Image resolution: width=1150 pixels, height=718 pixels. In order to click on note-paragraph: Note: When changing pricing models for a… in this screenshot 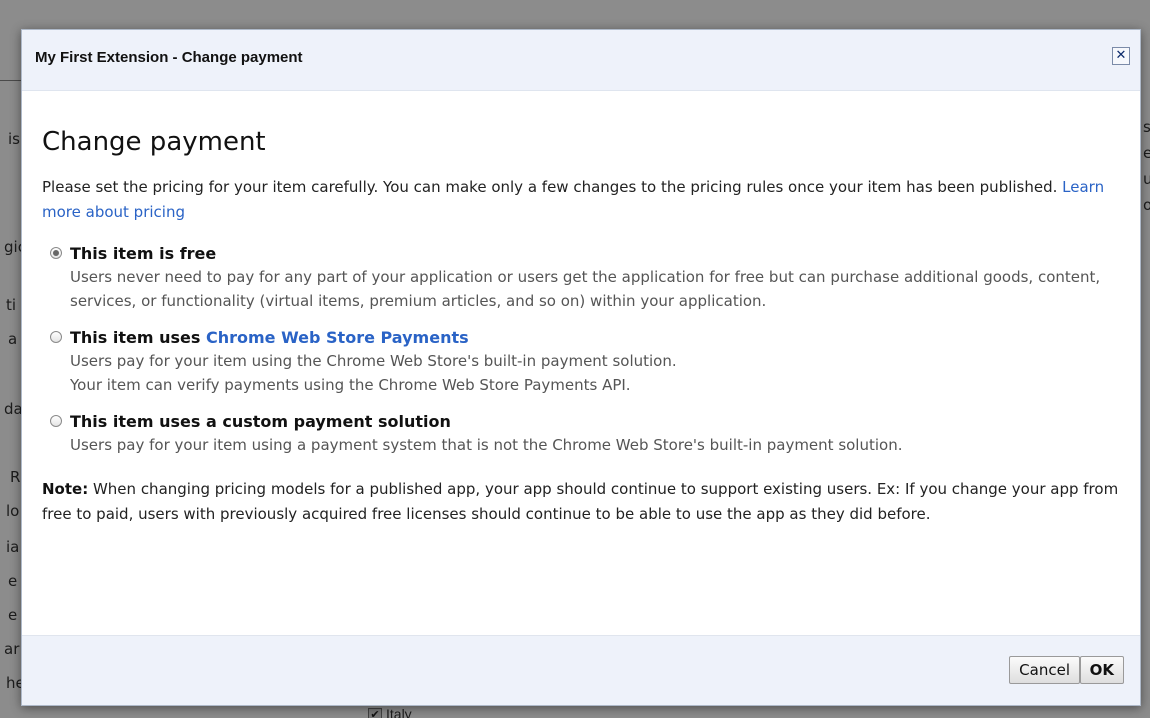, I will do `click(581, 502)`.